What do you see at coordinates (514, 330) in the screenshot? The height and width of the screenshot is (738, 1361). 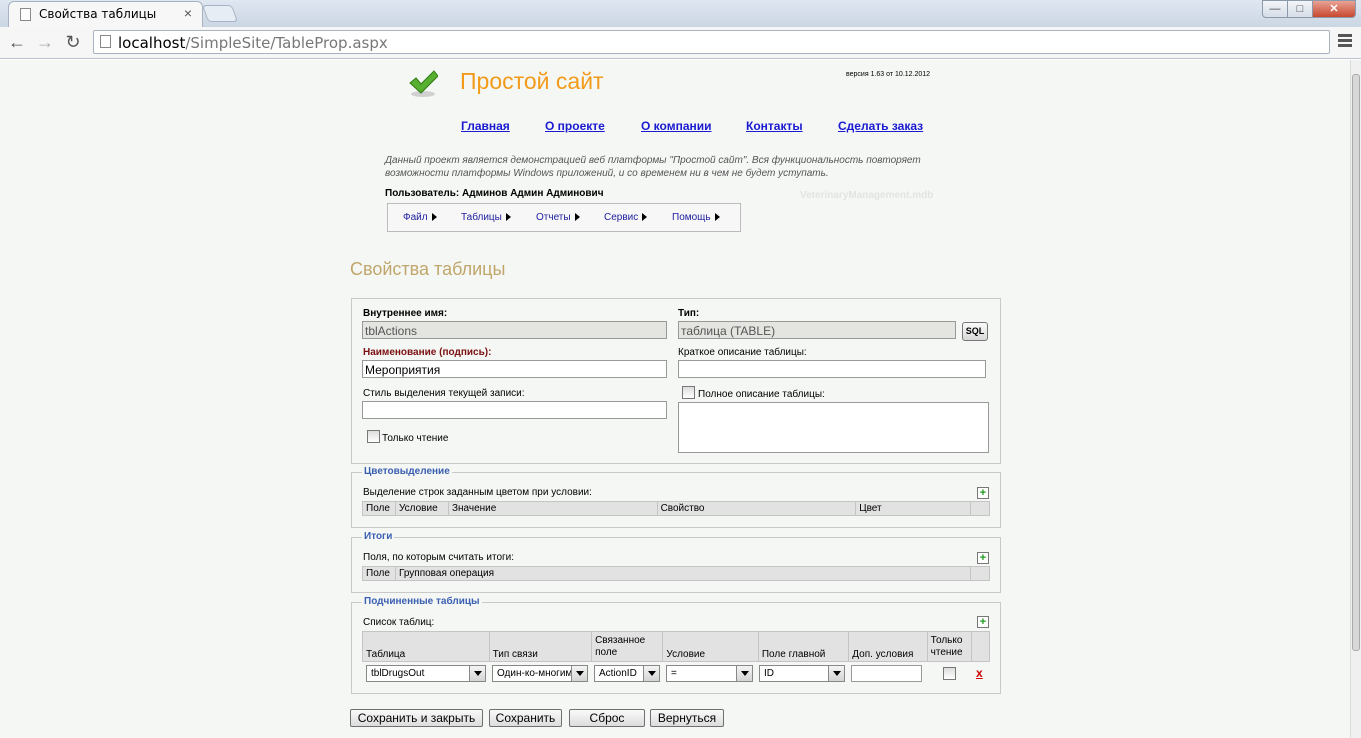 I see `internal-name-field: tblActions` at bounding box center [514, 330].